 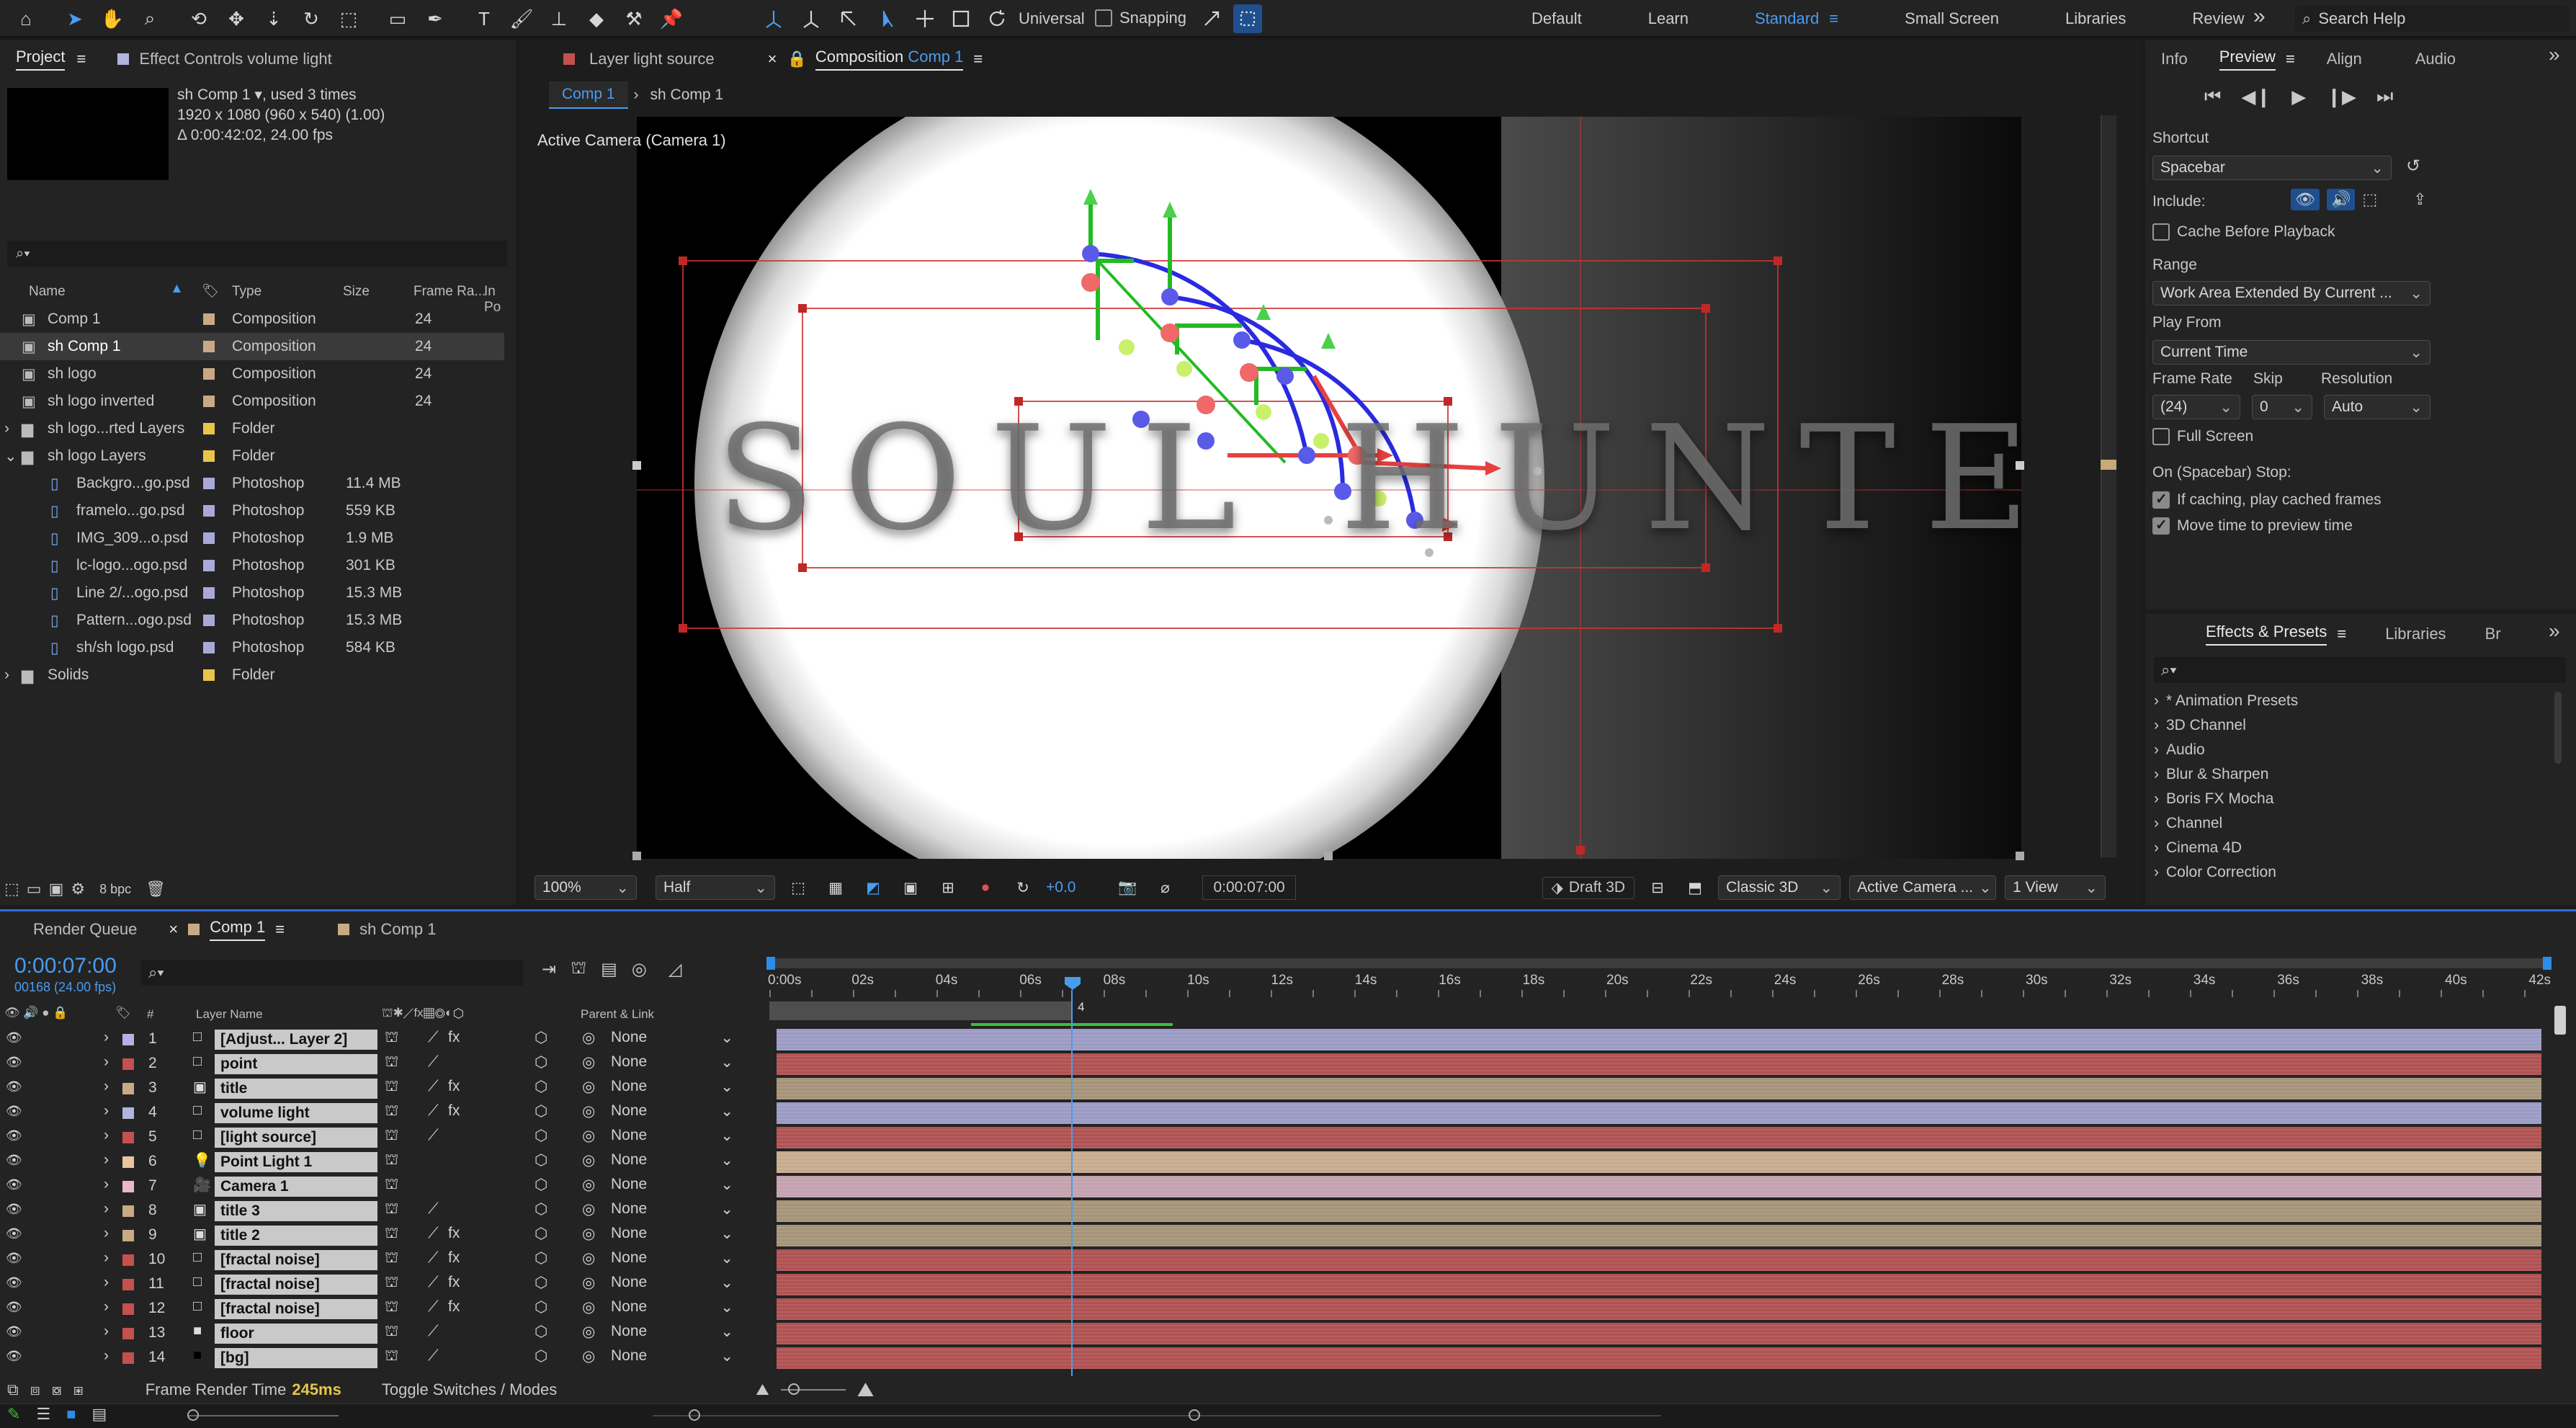 What do you see at coordinates (770, 963) in the screenshot?
I see `work-area-start` at bounding box center [770, 963].